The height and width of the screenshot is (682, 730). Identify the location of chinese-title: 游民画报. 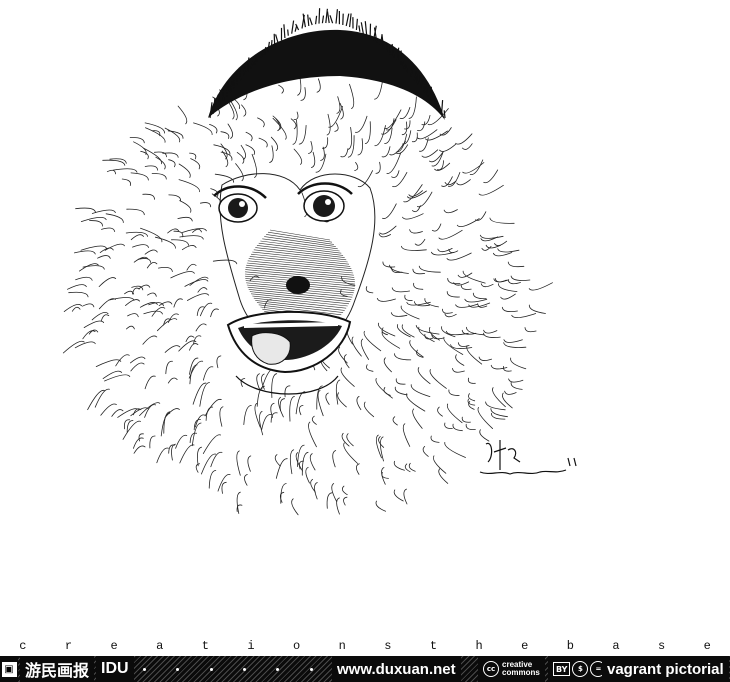
(57, 669).